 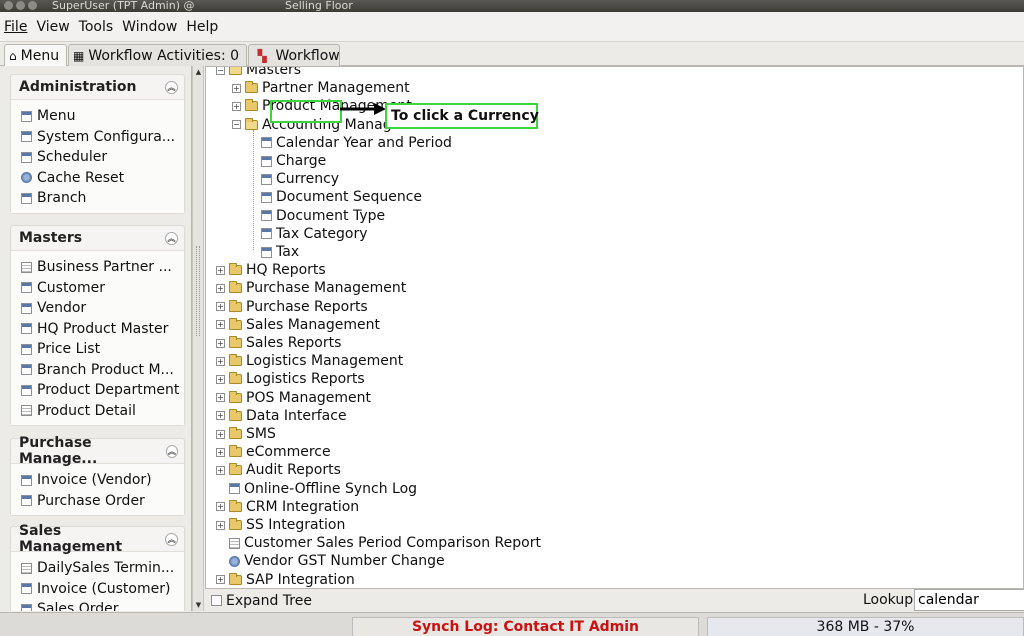 I want to click on synch-log-status: Synch Log: Contact IT Admin, so click(x=525, y=626).